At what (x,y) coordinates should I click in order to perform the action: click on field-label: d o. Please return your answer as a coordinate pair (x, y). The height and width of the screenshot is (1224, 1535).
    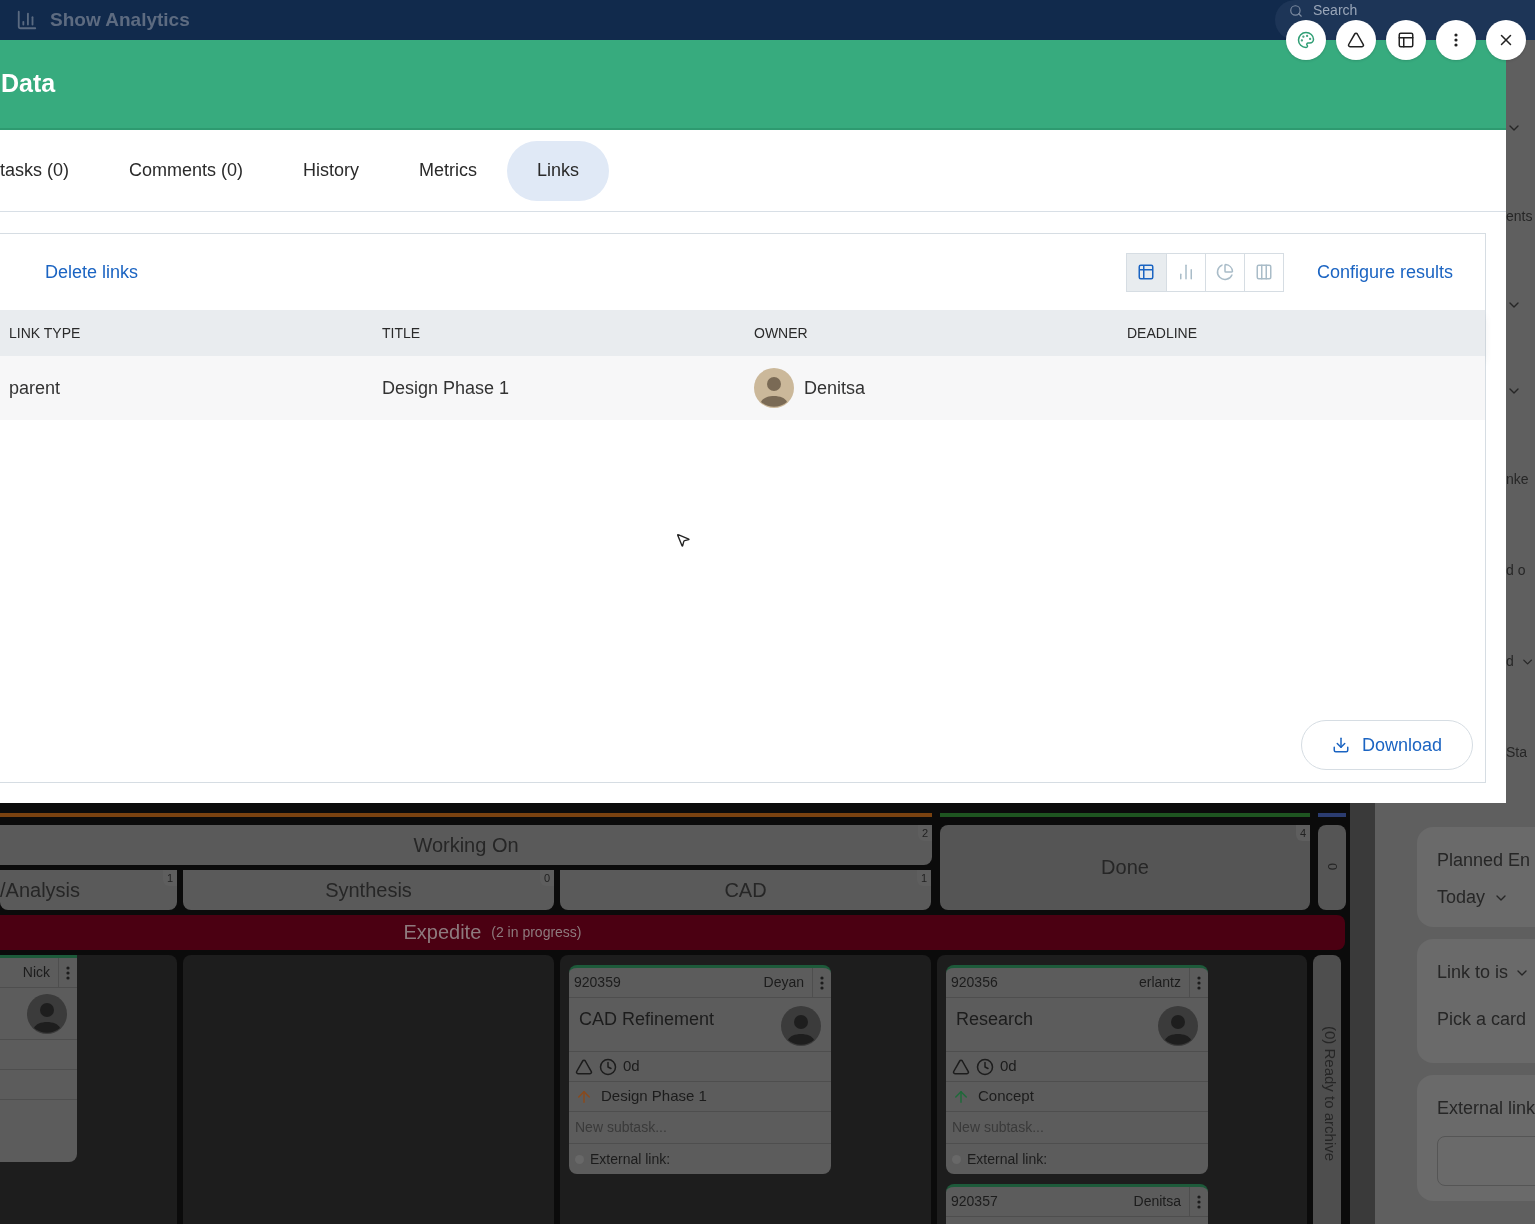
    Looking at the image, I should click on (1516, 570).